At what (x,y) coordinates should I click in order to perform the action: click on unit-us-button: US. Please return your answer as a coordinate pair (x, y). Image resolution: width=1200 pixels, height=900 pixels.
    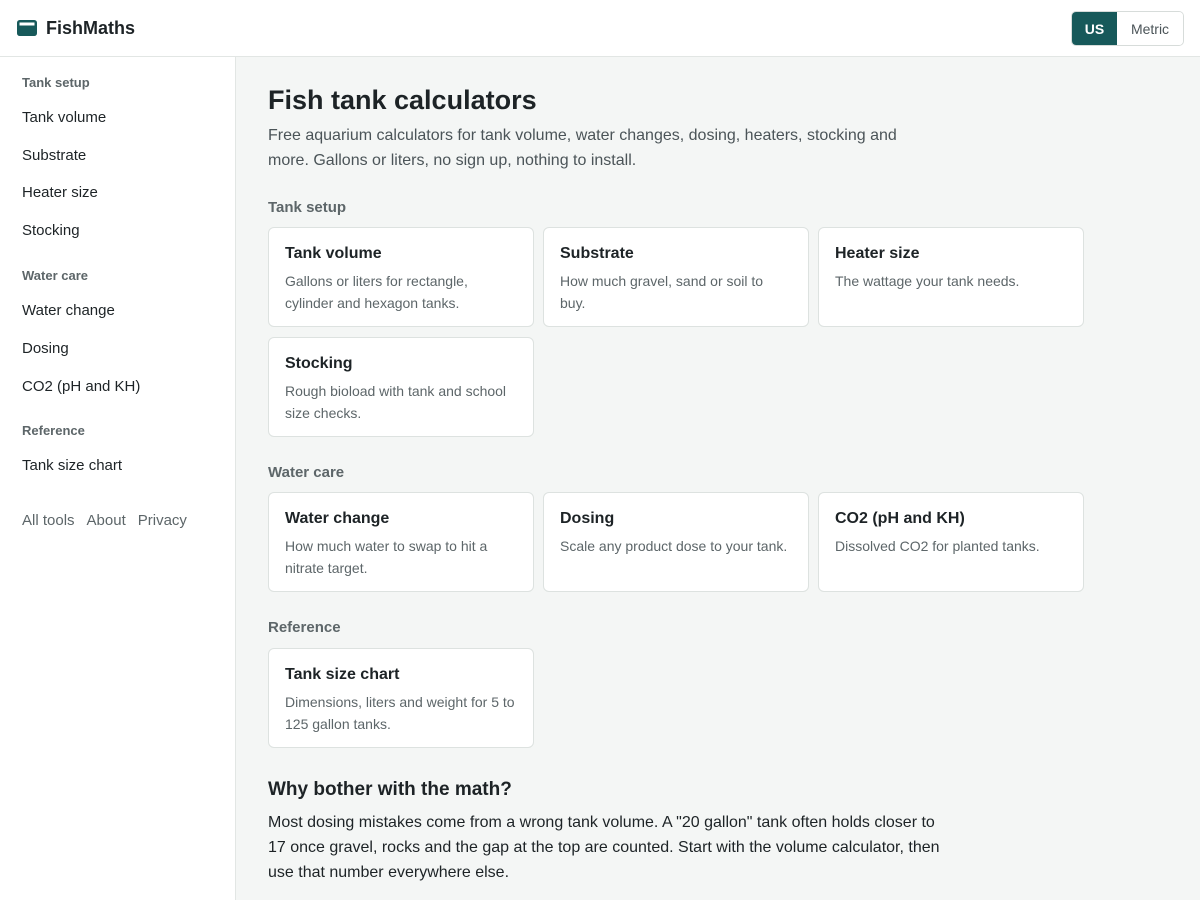
    Looking at the image, I should click on (1094, 28).